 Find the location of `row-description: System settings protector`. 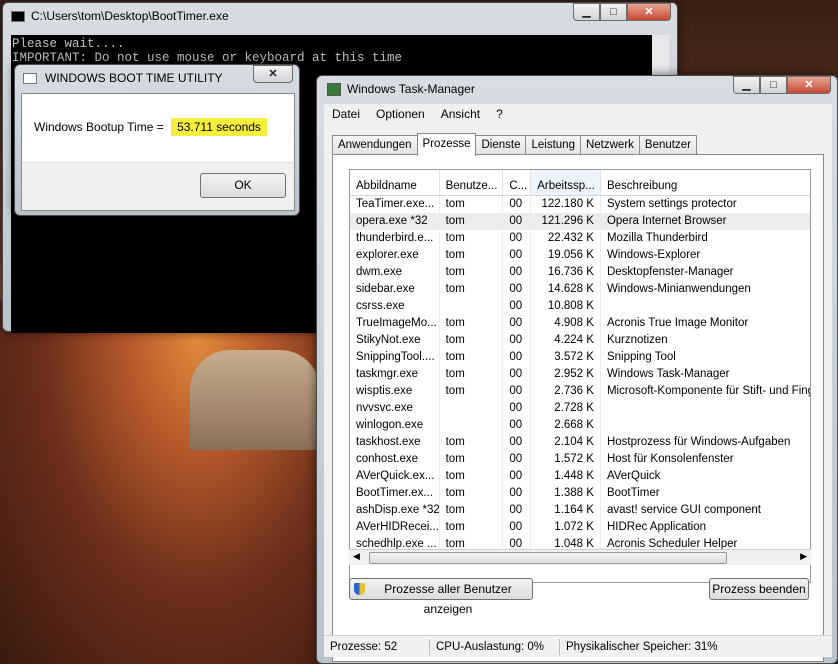

row-description: System settings protector is located at coordinates (671, 204).